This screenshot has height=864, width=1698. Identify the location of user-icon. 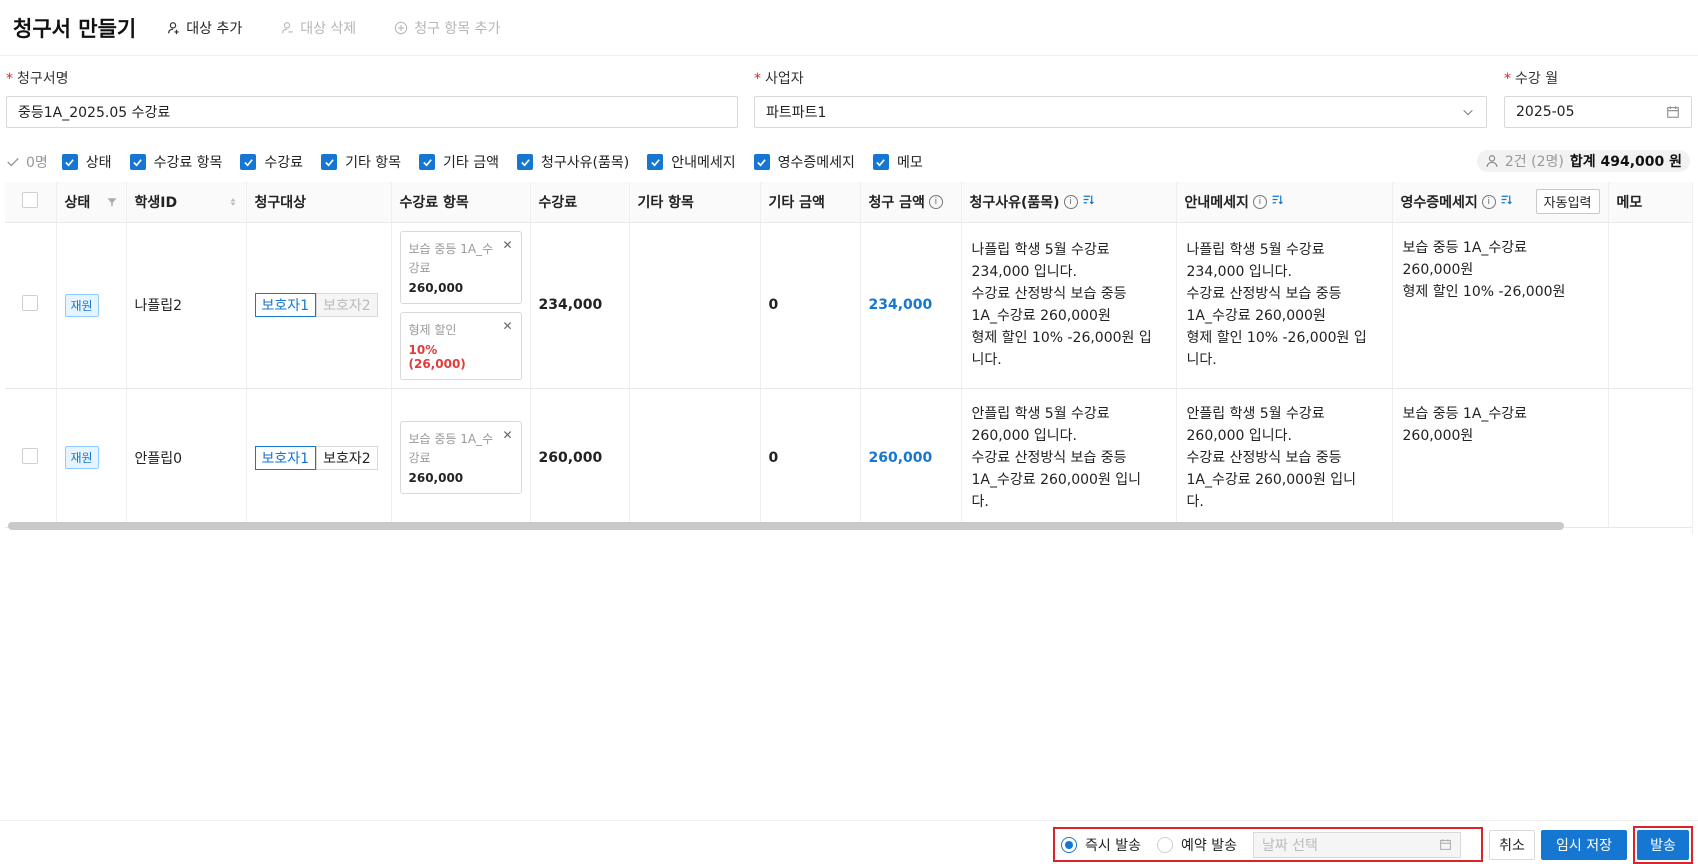
(1492, 161).